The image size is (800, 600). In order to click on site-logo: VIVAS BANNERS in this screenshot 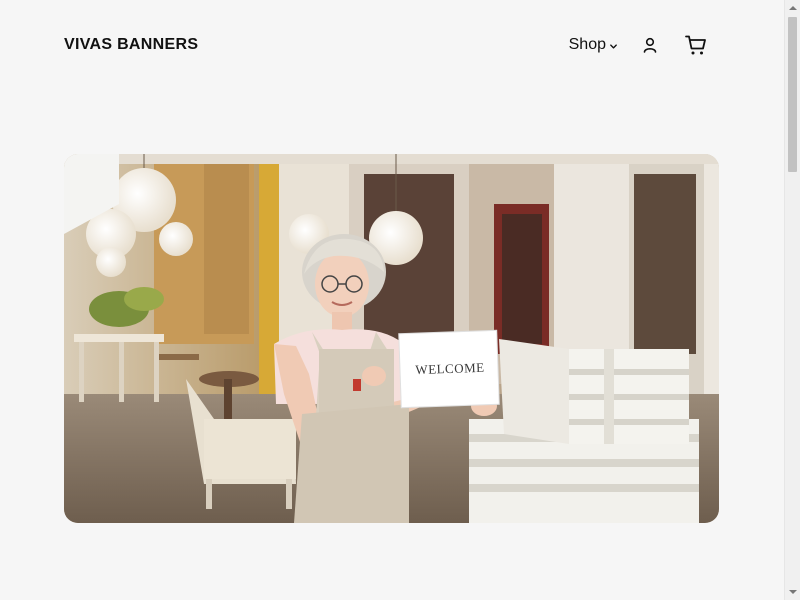, I will do `click(131, 45)`.